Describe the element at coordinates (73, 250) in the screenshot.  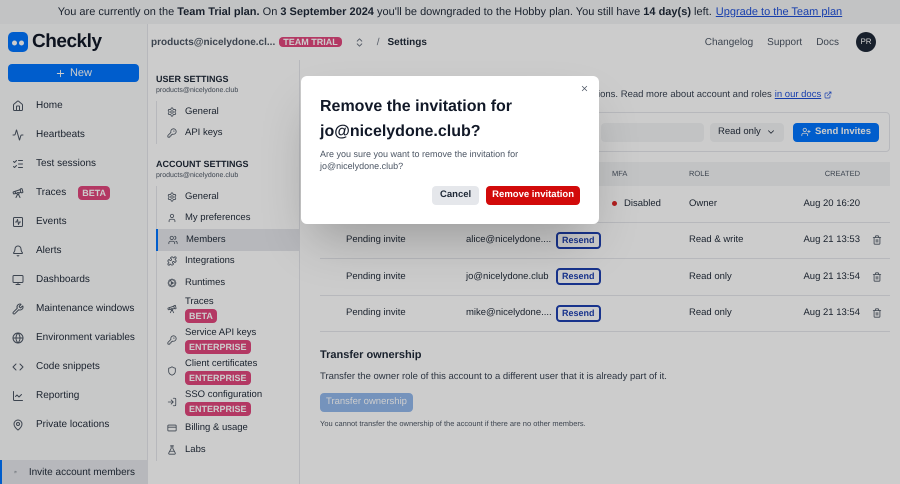
I see `sidebar-item: Alerts` at that location.